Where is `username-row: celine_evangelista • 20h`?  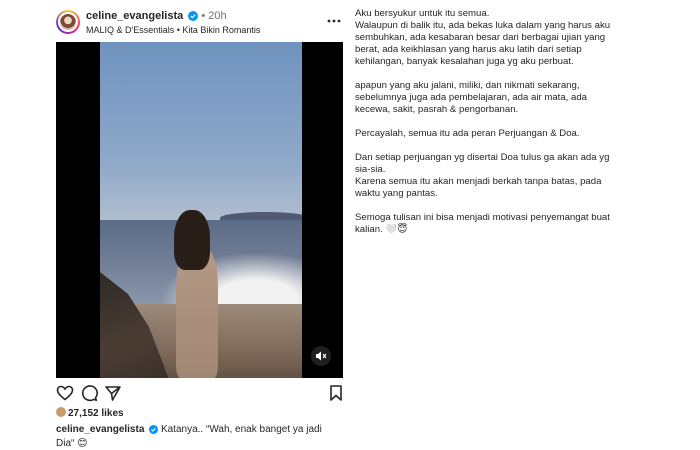 username-row: celine_evangelista • 20h is located at coordinates (156, 17).